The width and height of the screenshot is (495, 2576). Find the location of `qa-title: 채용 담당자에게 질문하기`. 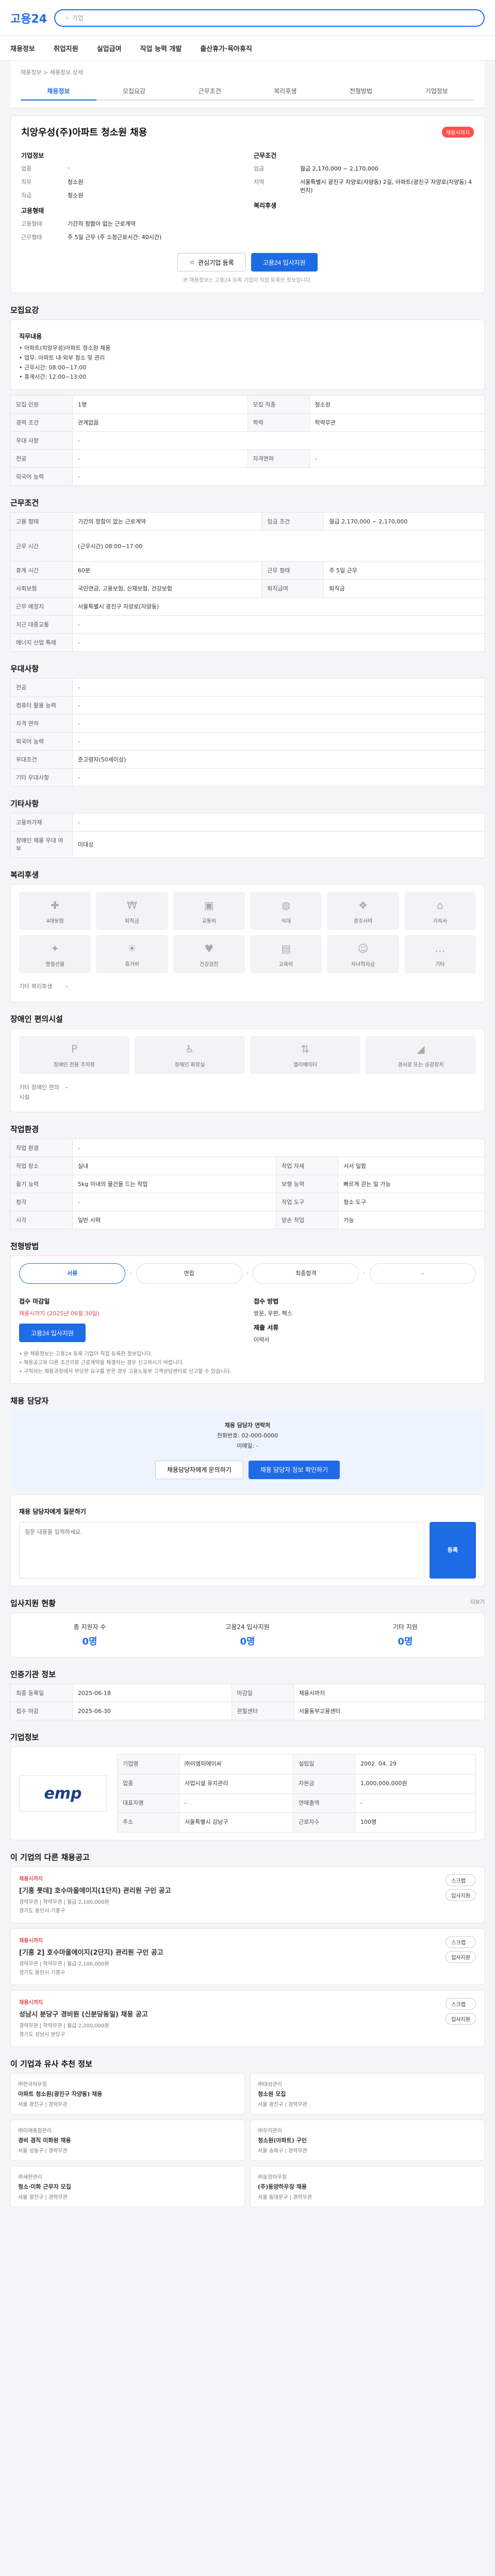

qa-title: 채용 담당자에게 질문하기 is located at coordinates (53, 1511).